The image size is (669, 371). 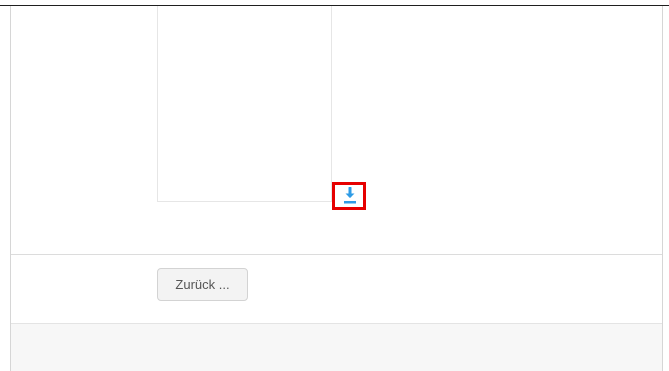 I want to click on section-divider, so click(x=336, y=254).